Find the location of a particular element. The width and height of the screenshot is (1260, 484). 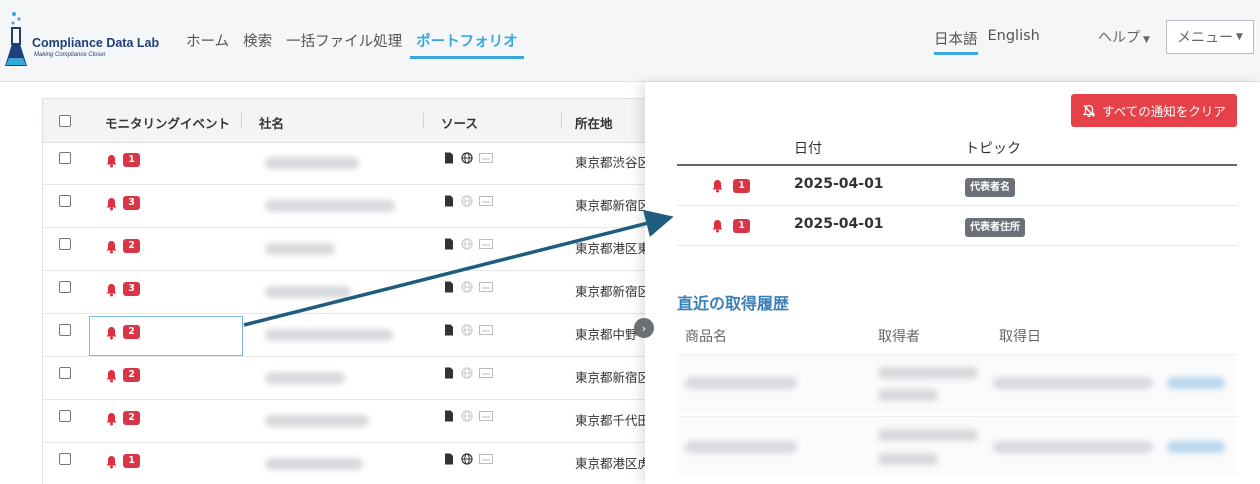

collapse-panel-chevron-icon: › is located at coordinates (644, 328).